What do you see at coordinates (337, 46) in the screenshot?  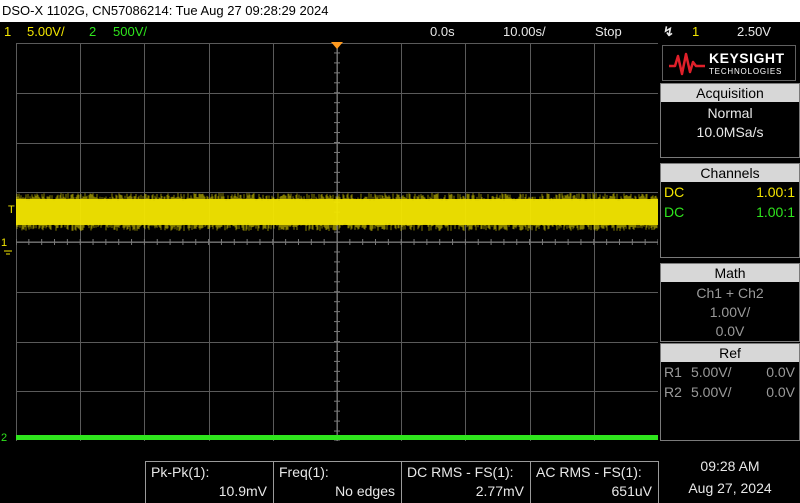 I see `trigger-position-marker` at bounding box center [337, 46].